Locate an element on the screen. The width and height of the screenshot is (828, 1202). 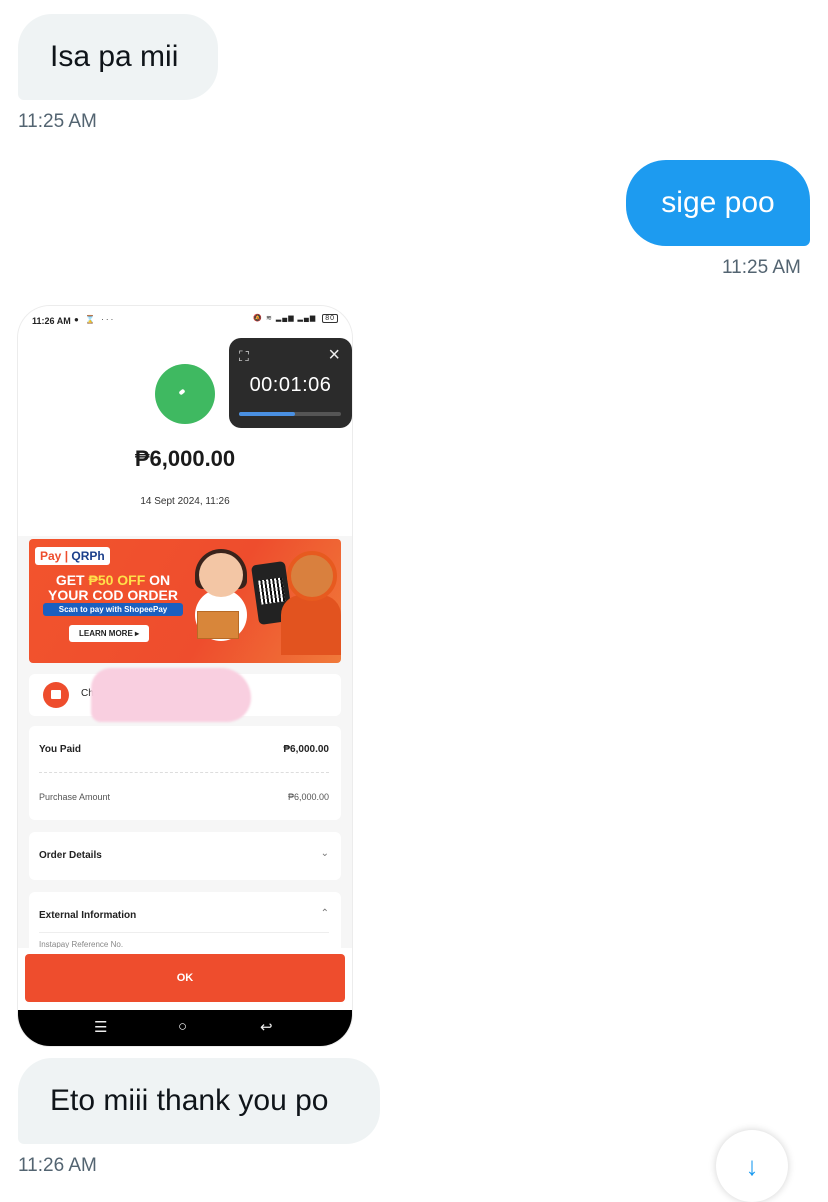
message-text: Eto miii thank you po is located at coordinates (189, 1100).